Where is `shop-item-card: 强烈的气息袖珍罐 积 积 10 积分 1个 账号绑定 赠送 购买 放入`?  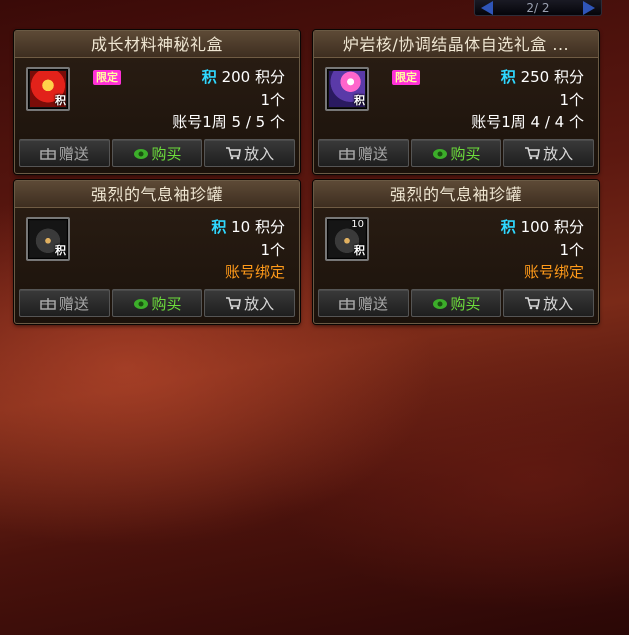 shop-item-card: 强烈的气息袖珍罐 积 积 10 积分 1个 账号绑定 赠送 购买 放入 is located at coordinates (157, 252).